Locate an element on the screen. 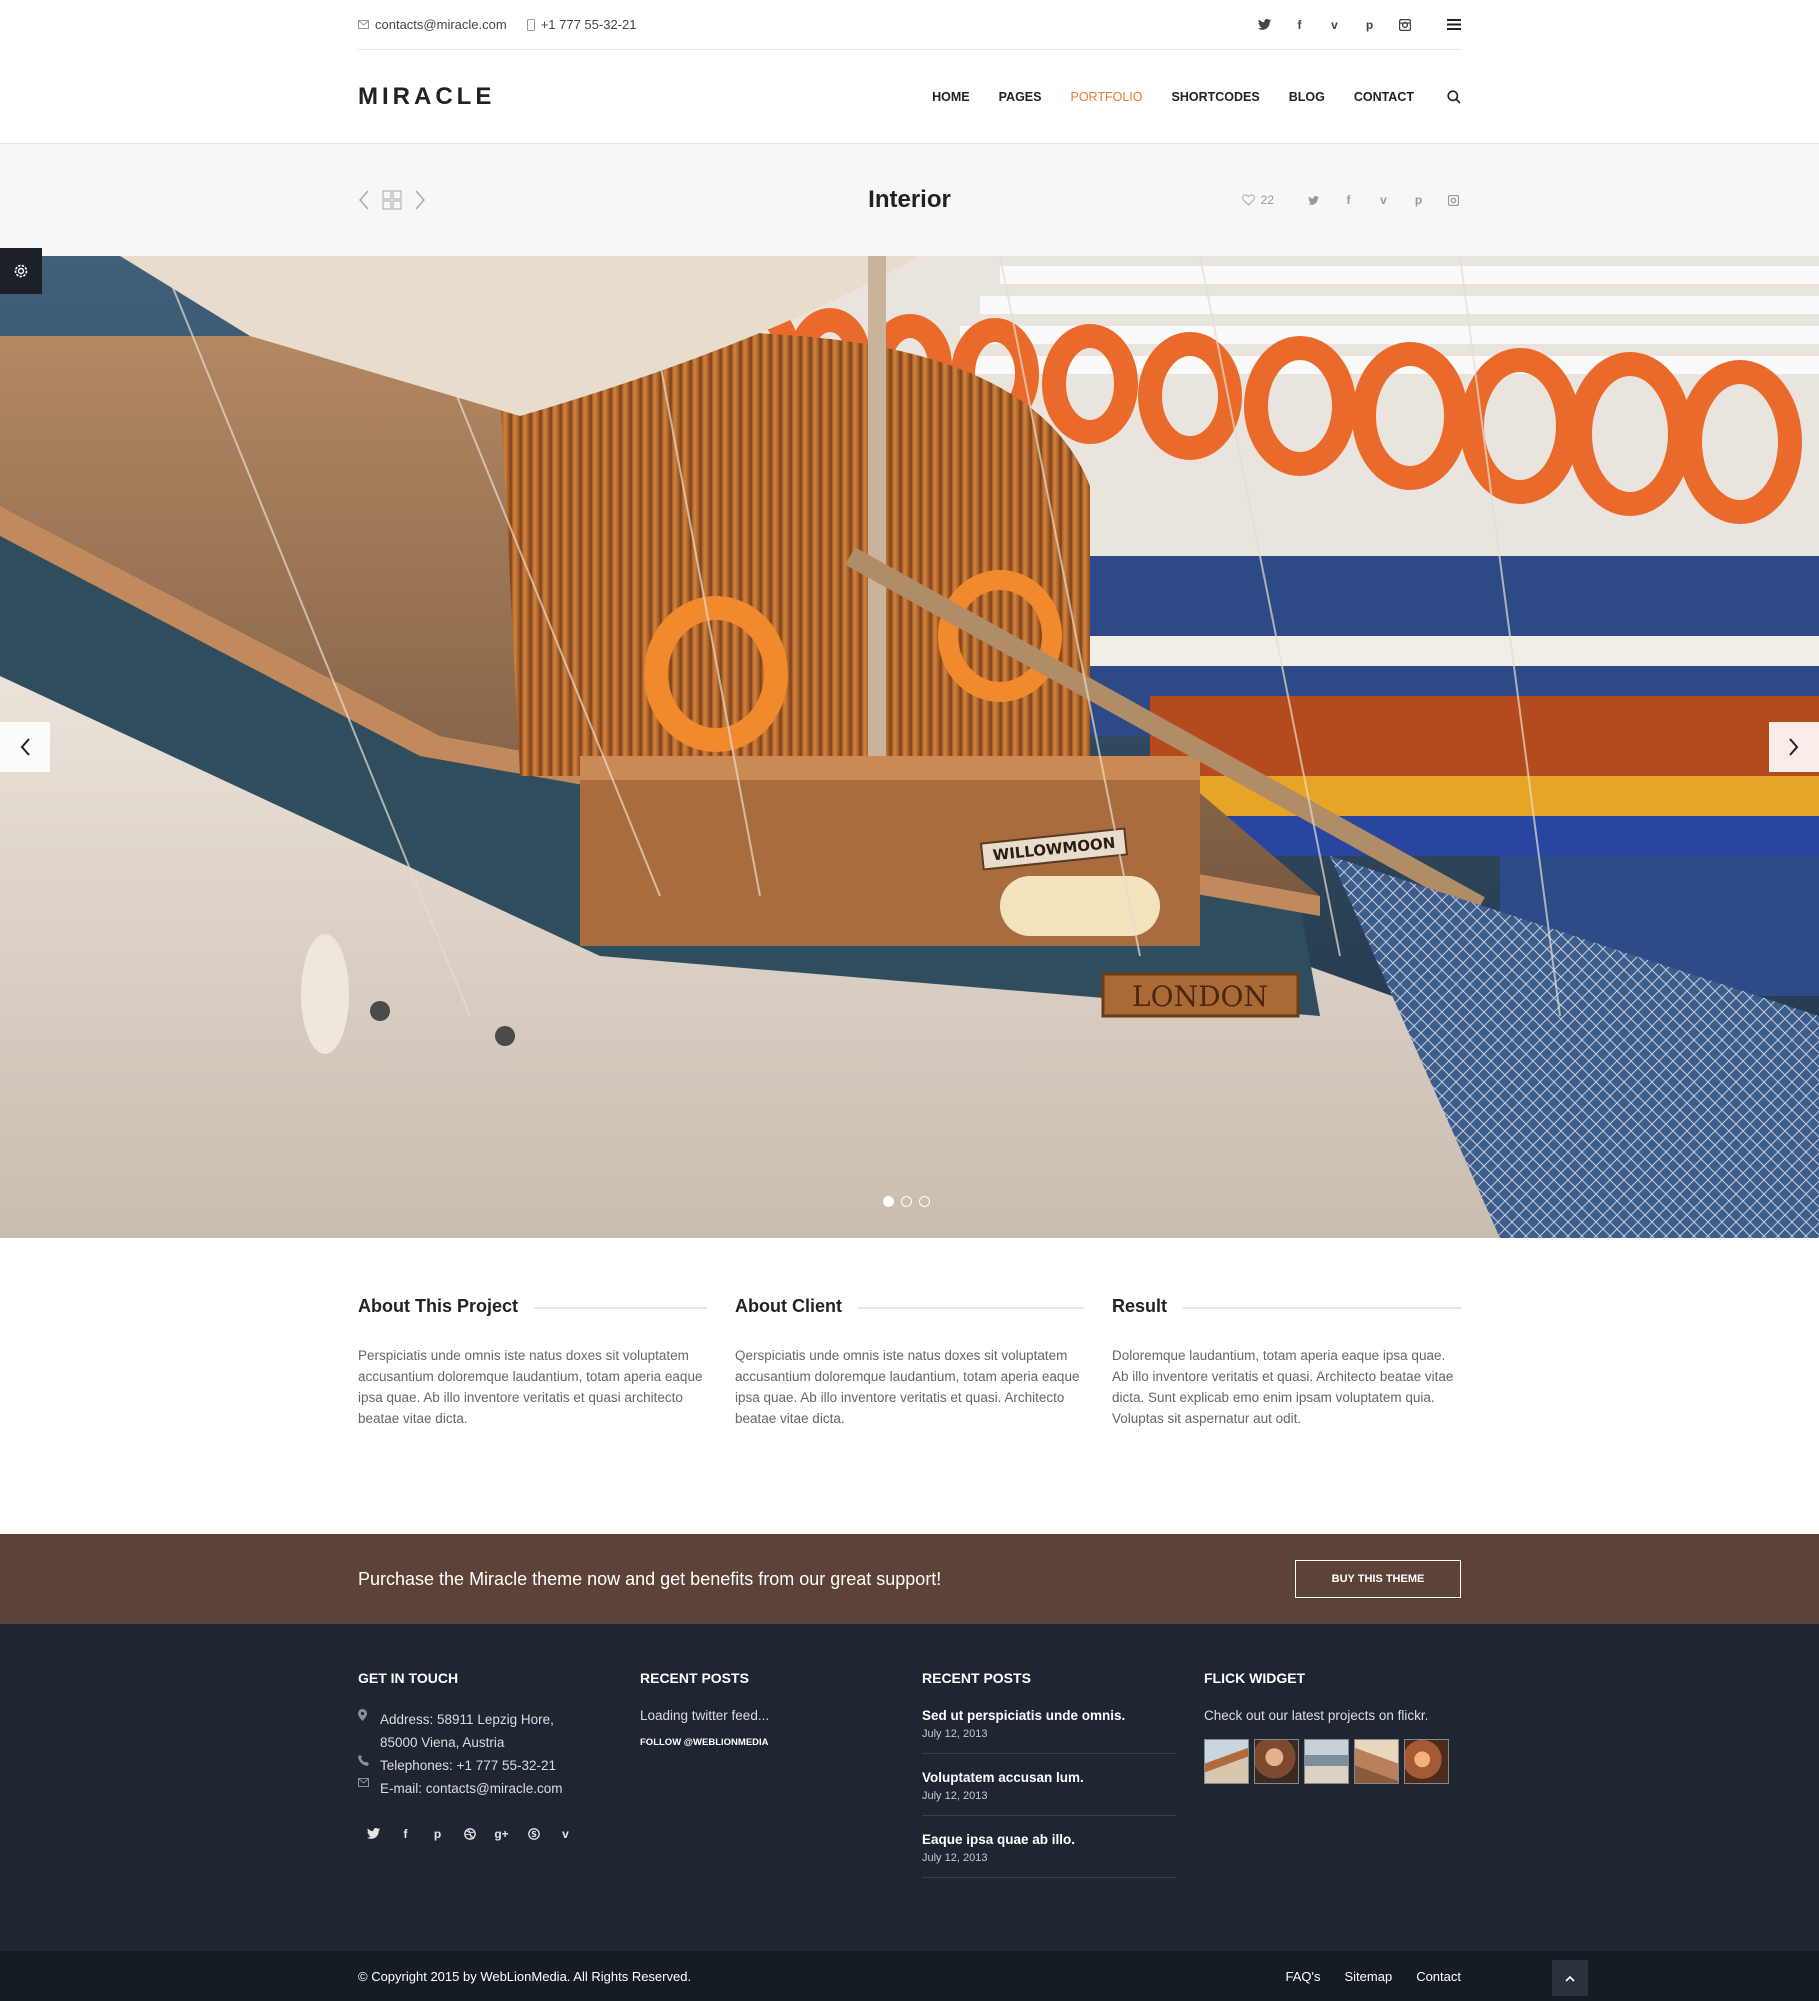  gear-icon is located at coordinates (21, 271).